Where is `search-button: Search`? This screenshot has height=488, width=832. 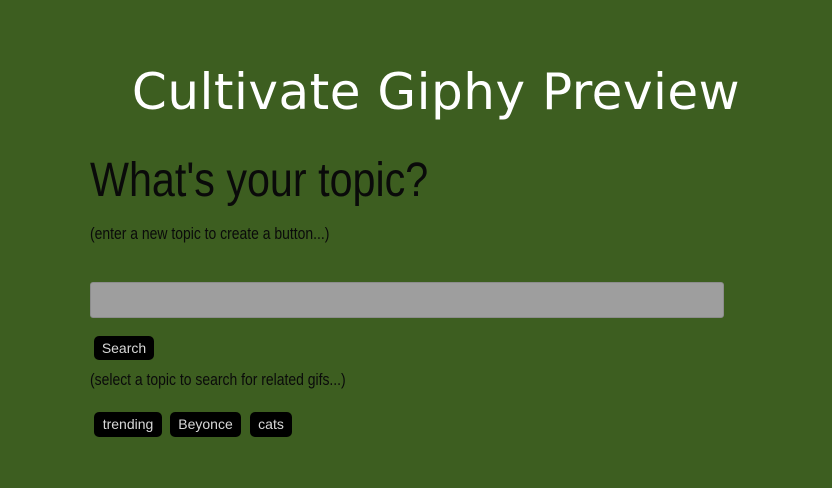
search-button: Search is located at coordinates (124, 348).